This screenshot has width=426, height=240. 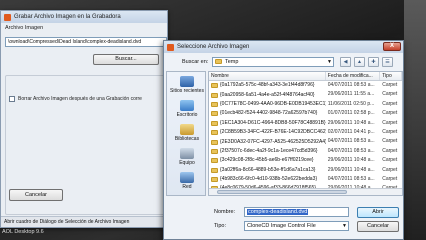 I want to click on file-list-header: Nombre Fecha de modifica... Tipo, so click(x=305, y=76).